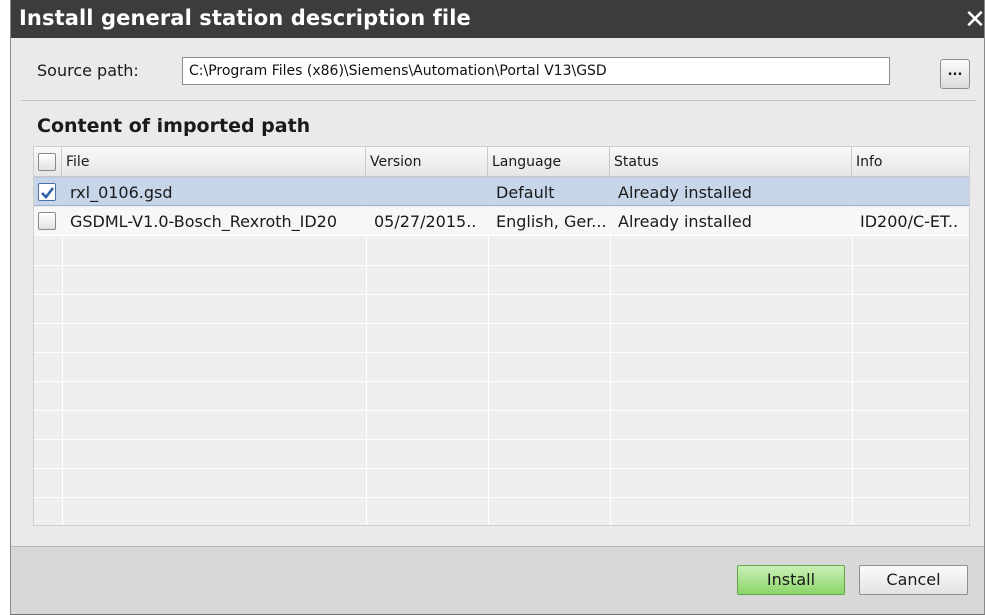 The image size is (985, 615). I want to click on file-cell: GSDML-V1.0-Bosch_Rexroth_ID20, so click(204, 221).